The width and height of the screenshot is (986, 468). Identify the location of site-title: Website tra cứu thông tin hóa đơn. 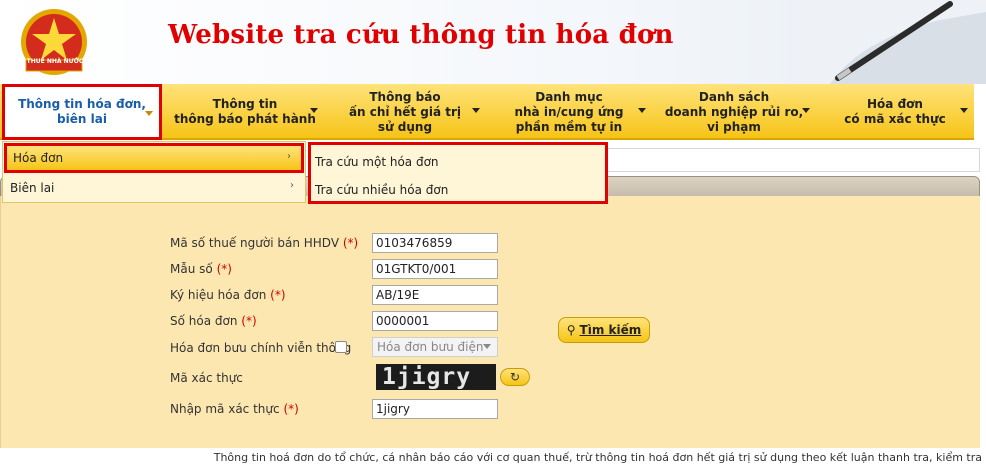
(421, 35).